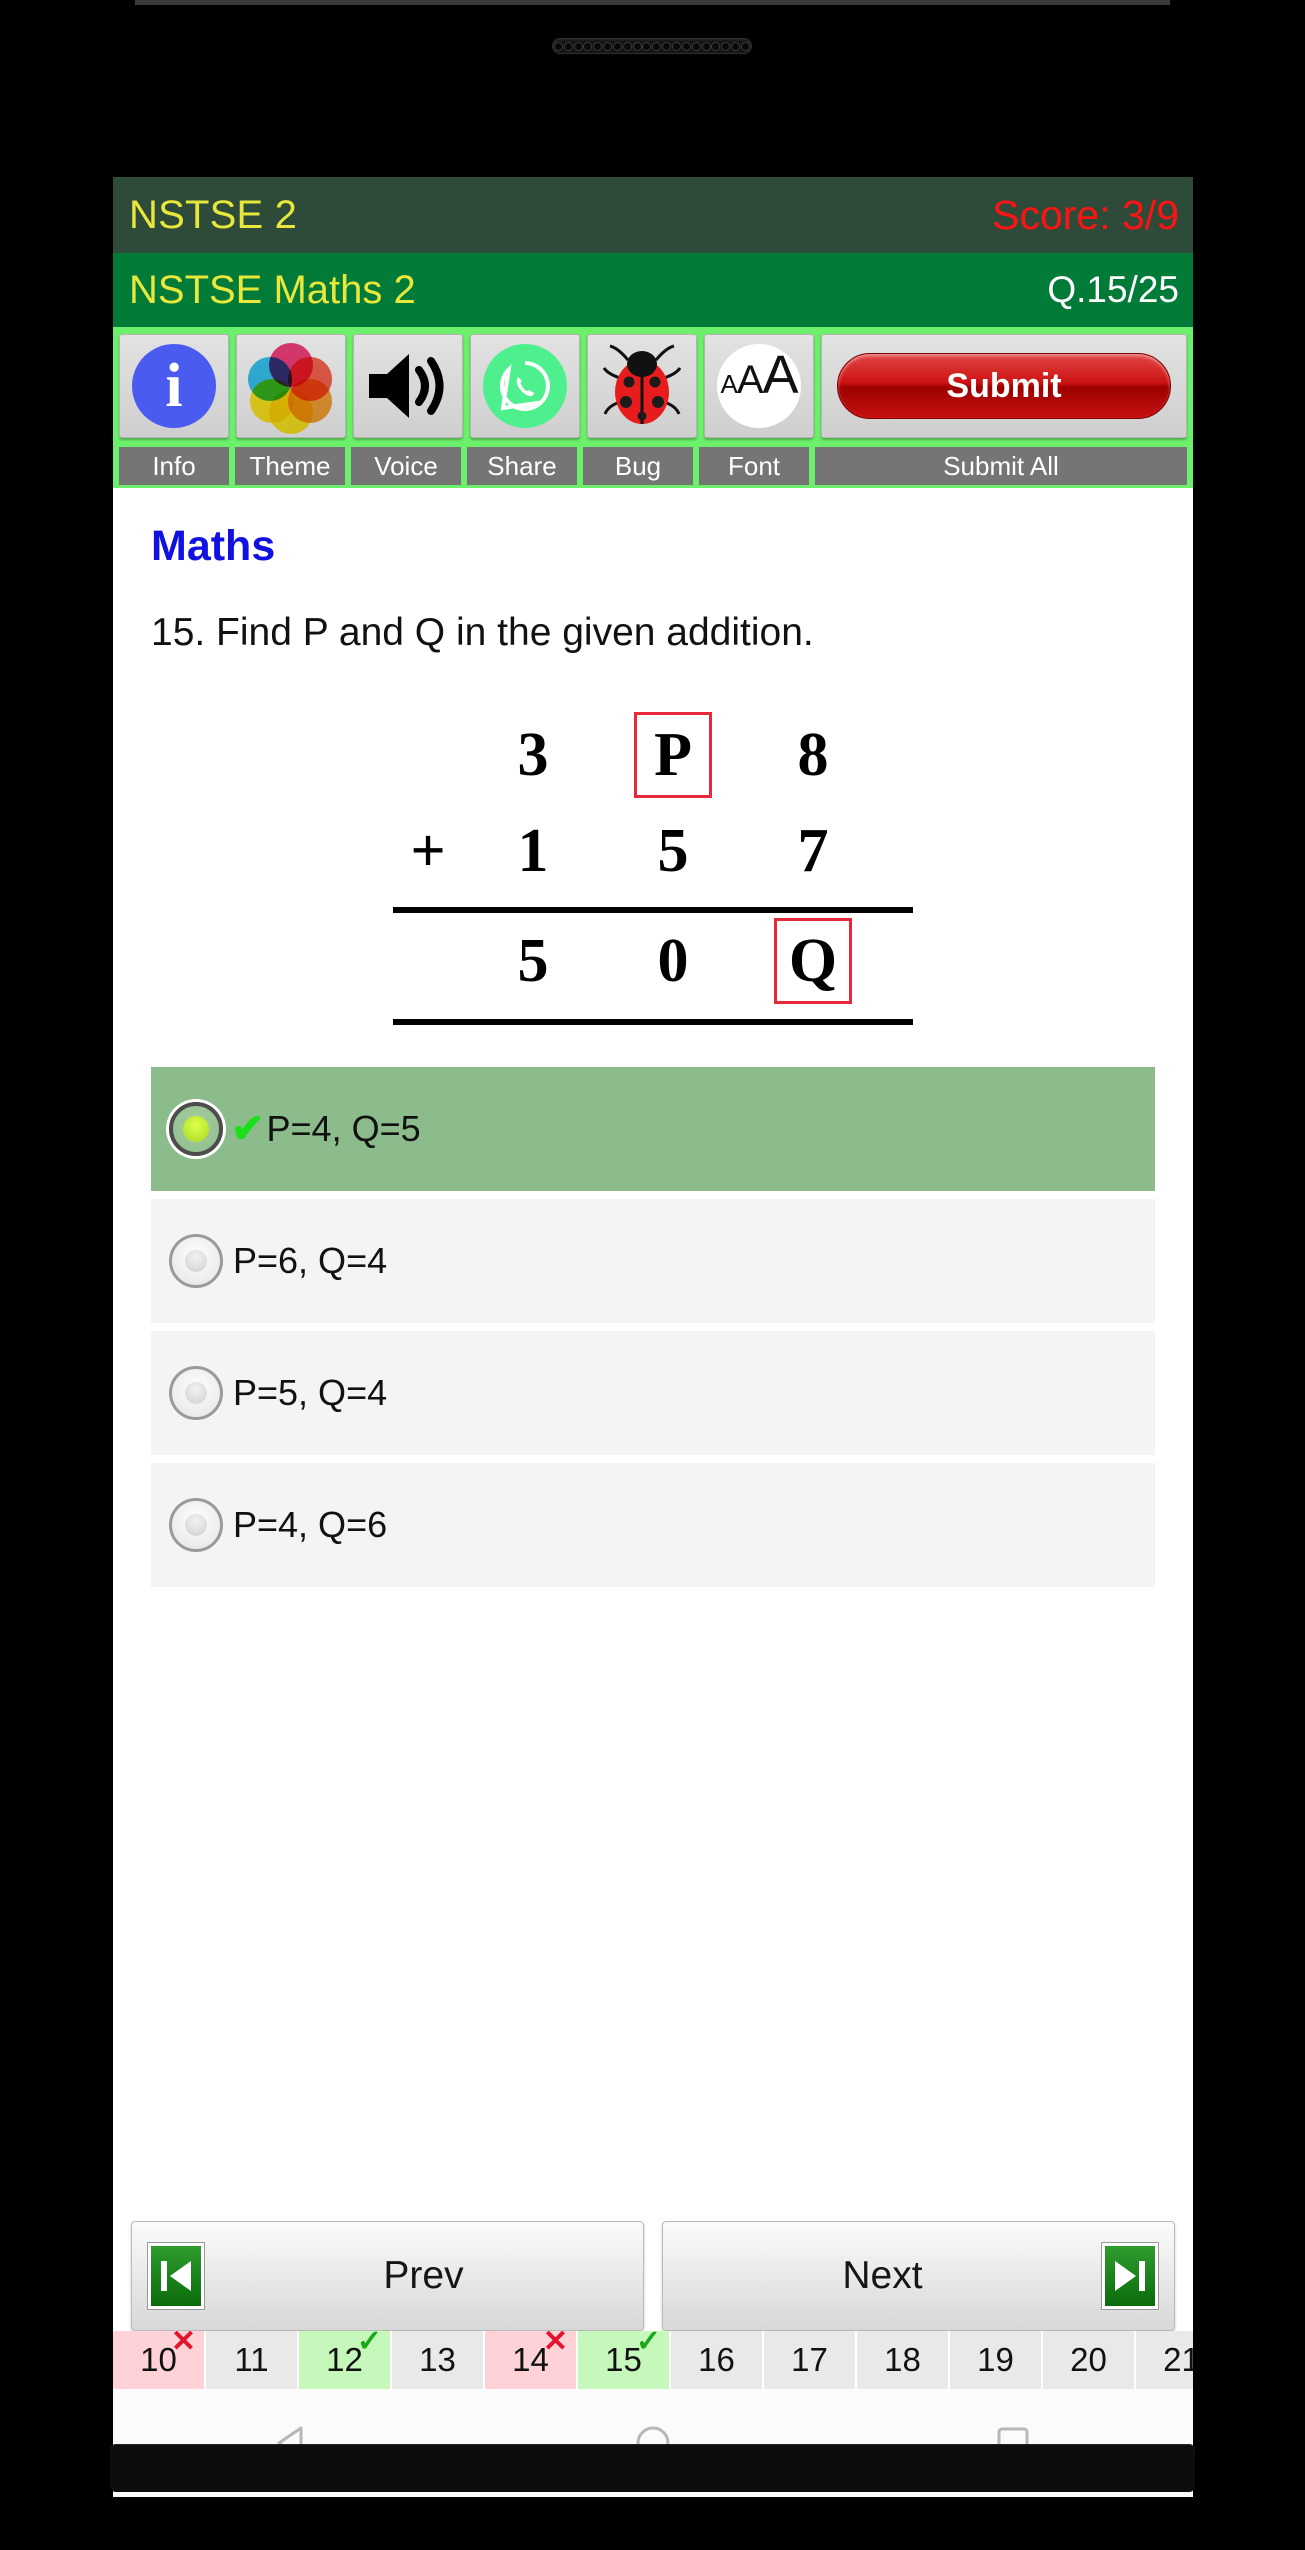 Image resolution: width=1305 pixels, height=2550 pixels. I want to click on question-cell-number-17: 17, so click(809, 2359).